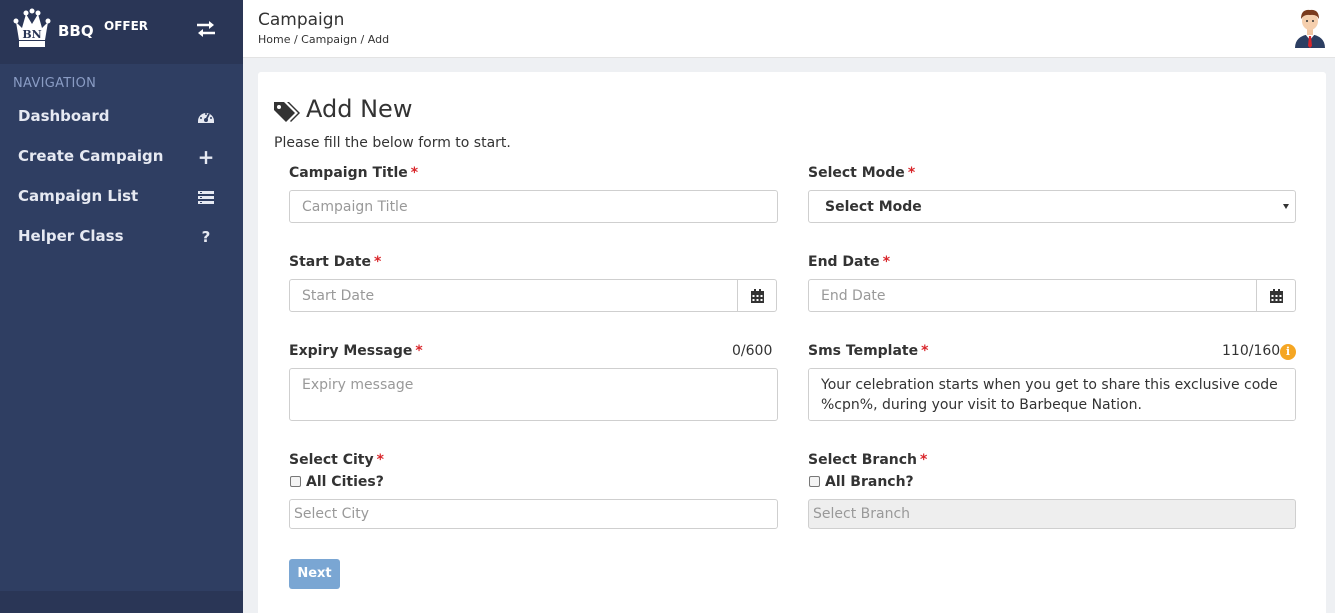 This screenshot has width=1335, height=613. What do you see at coordinates (873, 207) in the screenshot?
I see `select-mode-value: Select Mode` at bounding box center [873, 207].